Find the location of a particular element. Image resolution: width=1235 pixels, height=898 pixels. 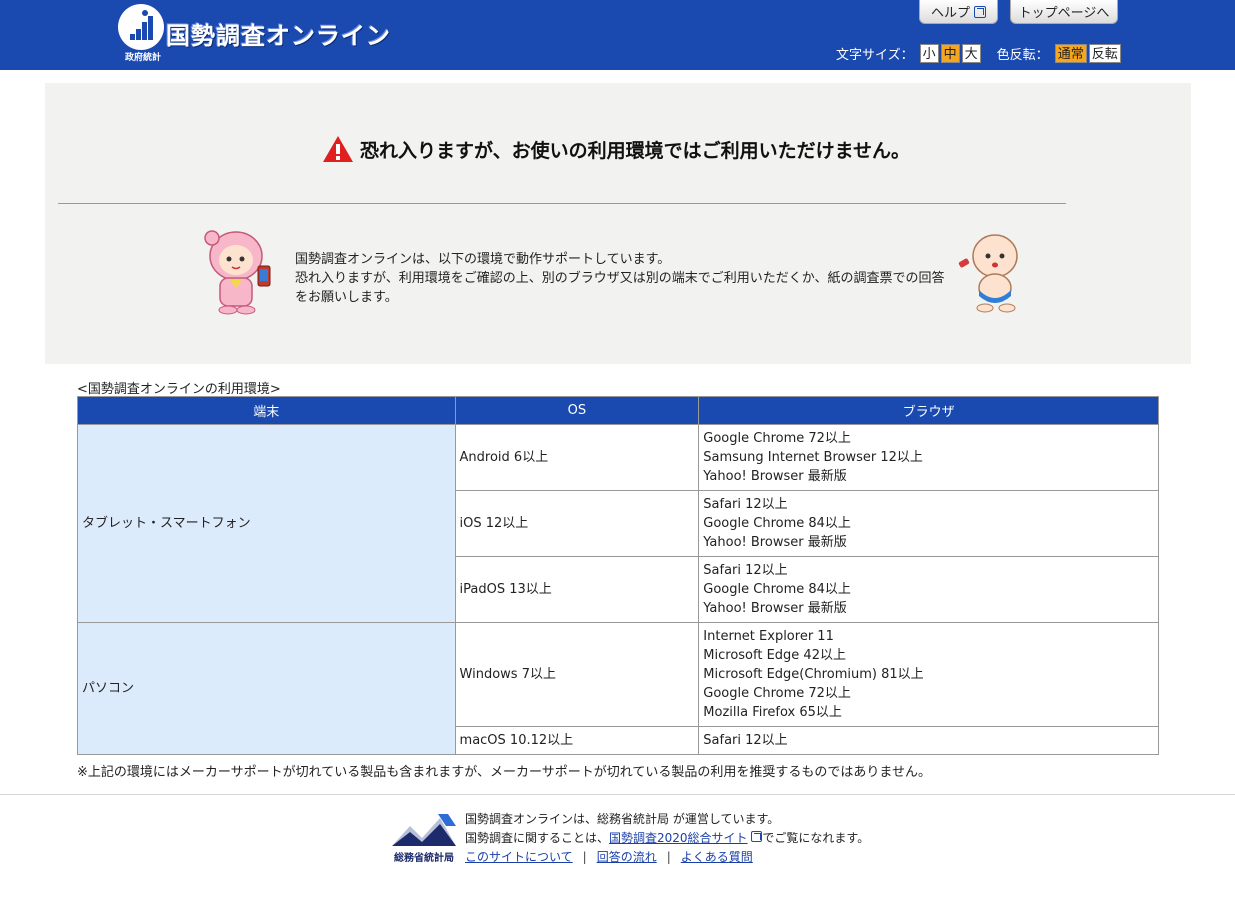

warning-icon is located at coordinates (338, 149).